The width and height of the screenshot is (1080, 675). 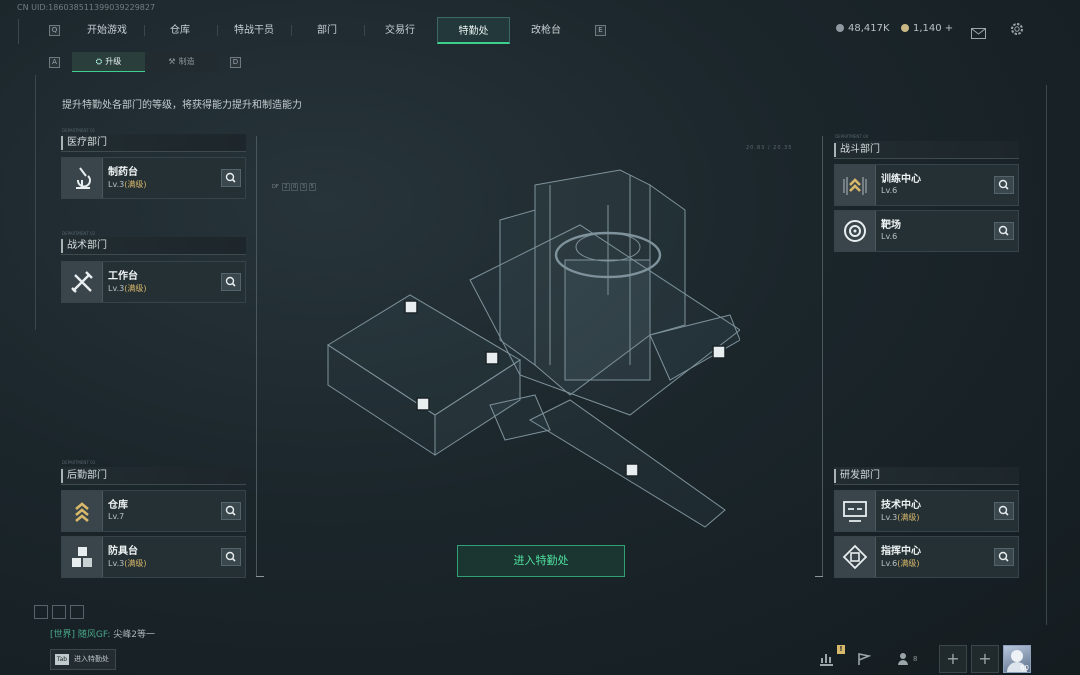 I want to click on tab-special-ops: 特勤处, so click(x=473, y=30).